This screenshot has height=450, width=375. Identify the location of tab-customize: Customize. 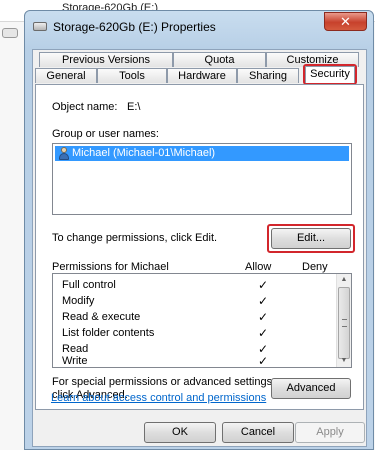
(312, 59).